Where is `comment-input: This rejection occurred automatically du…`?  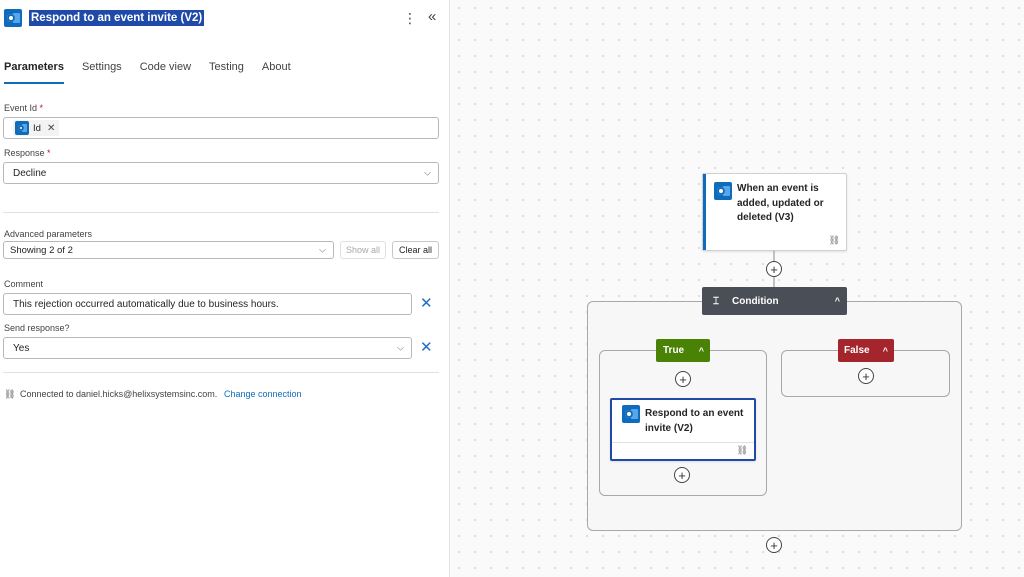
comment-input: This rejection occurred automatically du… is located at coordinates (207, 304).